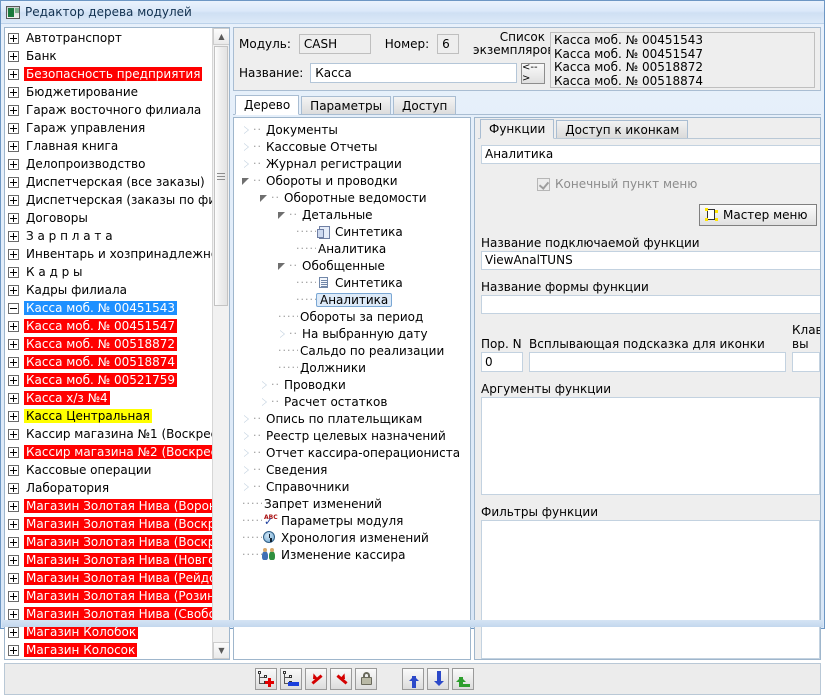 The width and height of the screenshot is (825, 698). What do you see at coordinates (108, 92) in the screenshot?
I see `module-list-item: Бюджетирование` at bounding box center [108, 92].